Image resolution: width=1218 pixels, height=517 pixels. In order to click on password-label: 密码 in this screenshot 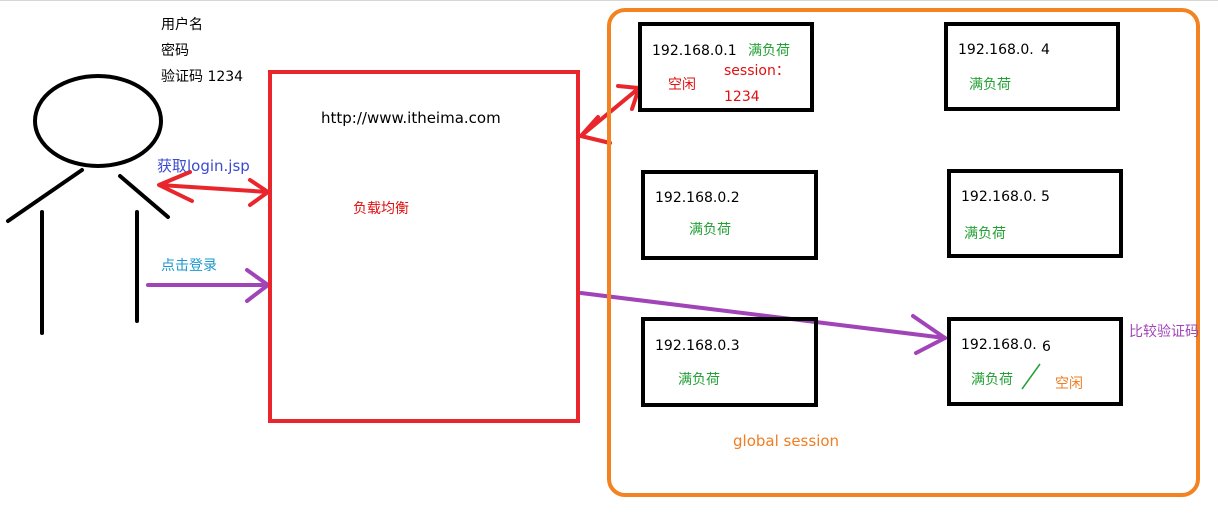, I will do `click(175, 51)`.